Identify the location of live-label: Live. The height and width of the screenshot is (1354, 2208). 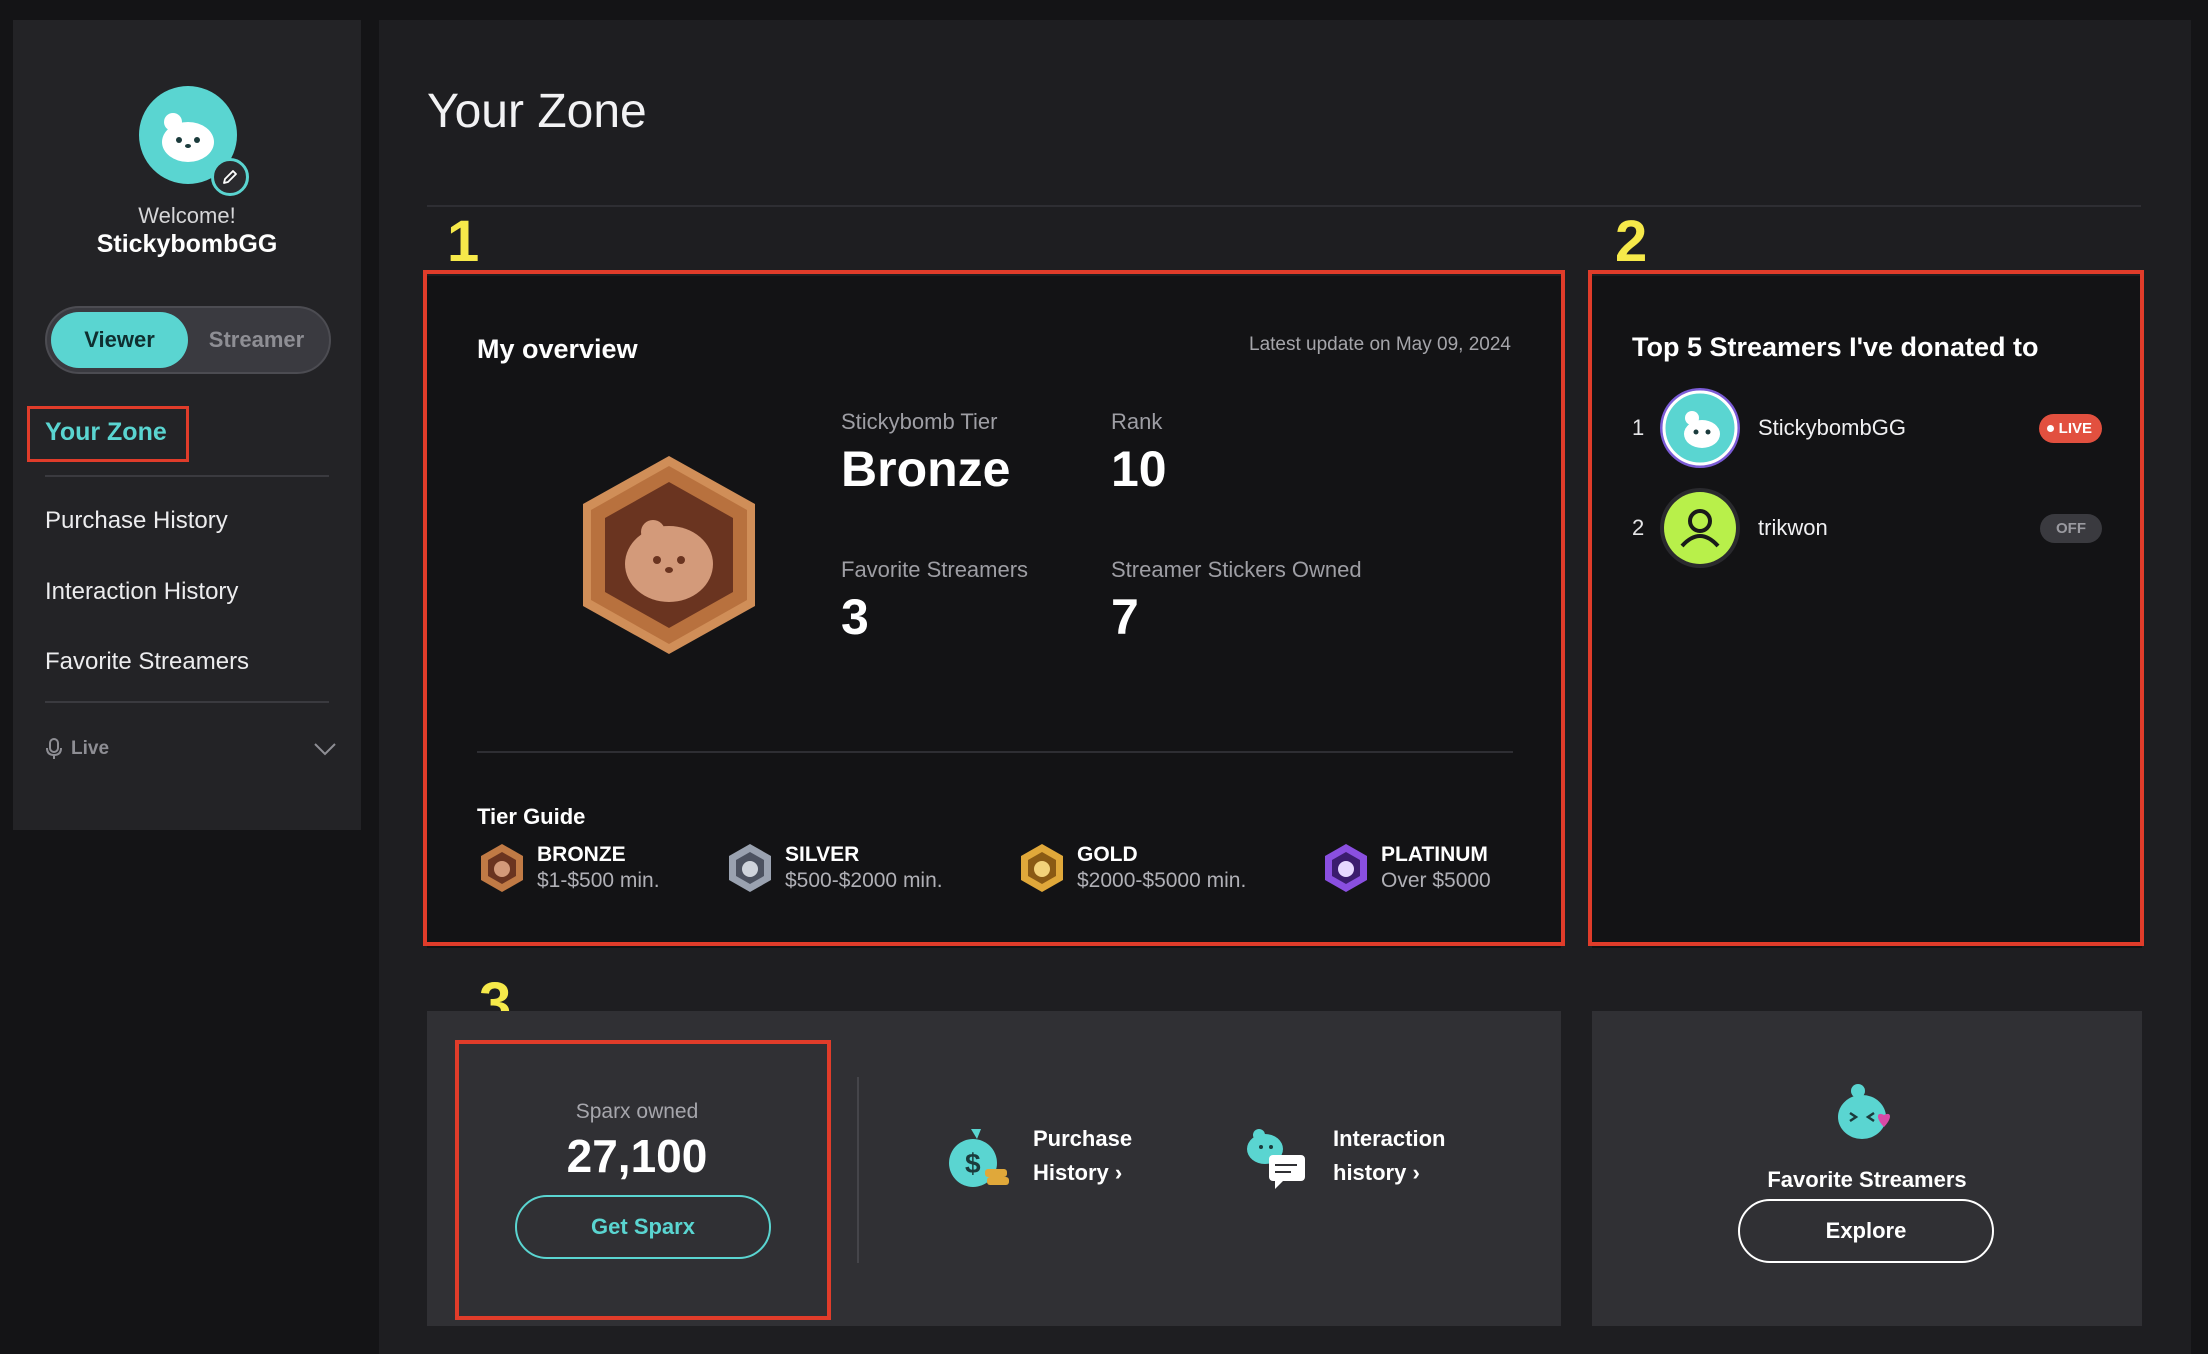
(90, 748).